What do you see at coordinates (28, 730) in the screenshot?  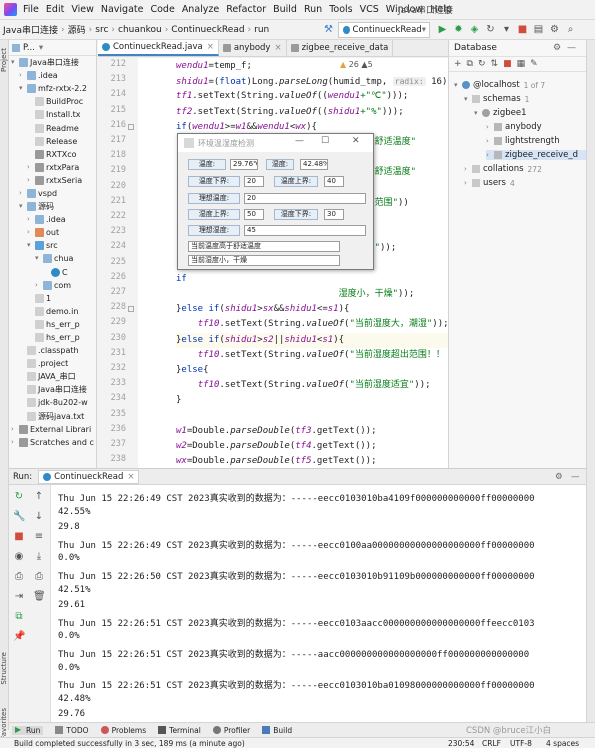 I see `tab-run: ▶ Run` at bounding box center [28, 730].